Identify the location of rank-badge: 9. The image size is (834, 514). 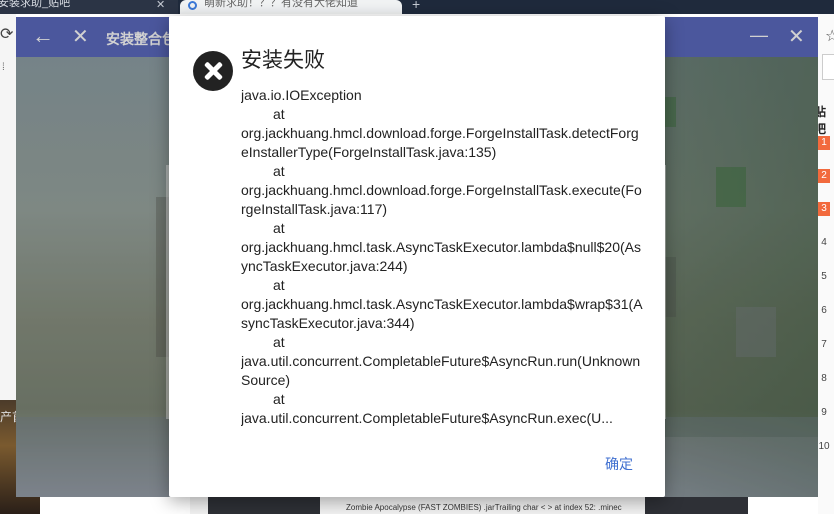
(824, 412).